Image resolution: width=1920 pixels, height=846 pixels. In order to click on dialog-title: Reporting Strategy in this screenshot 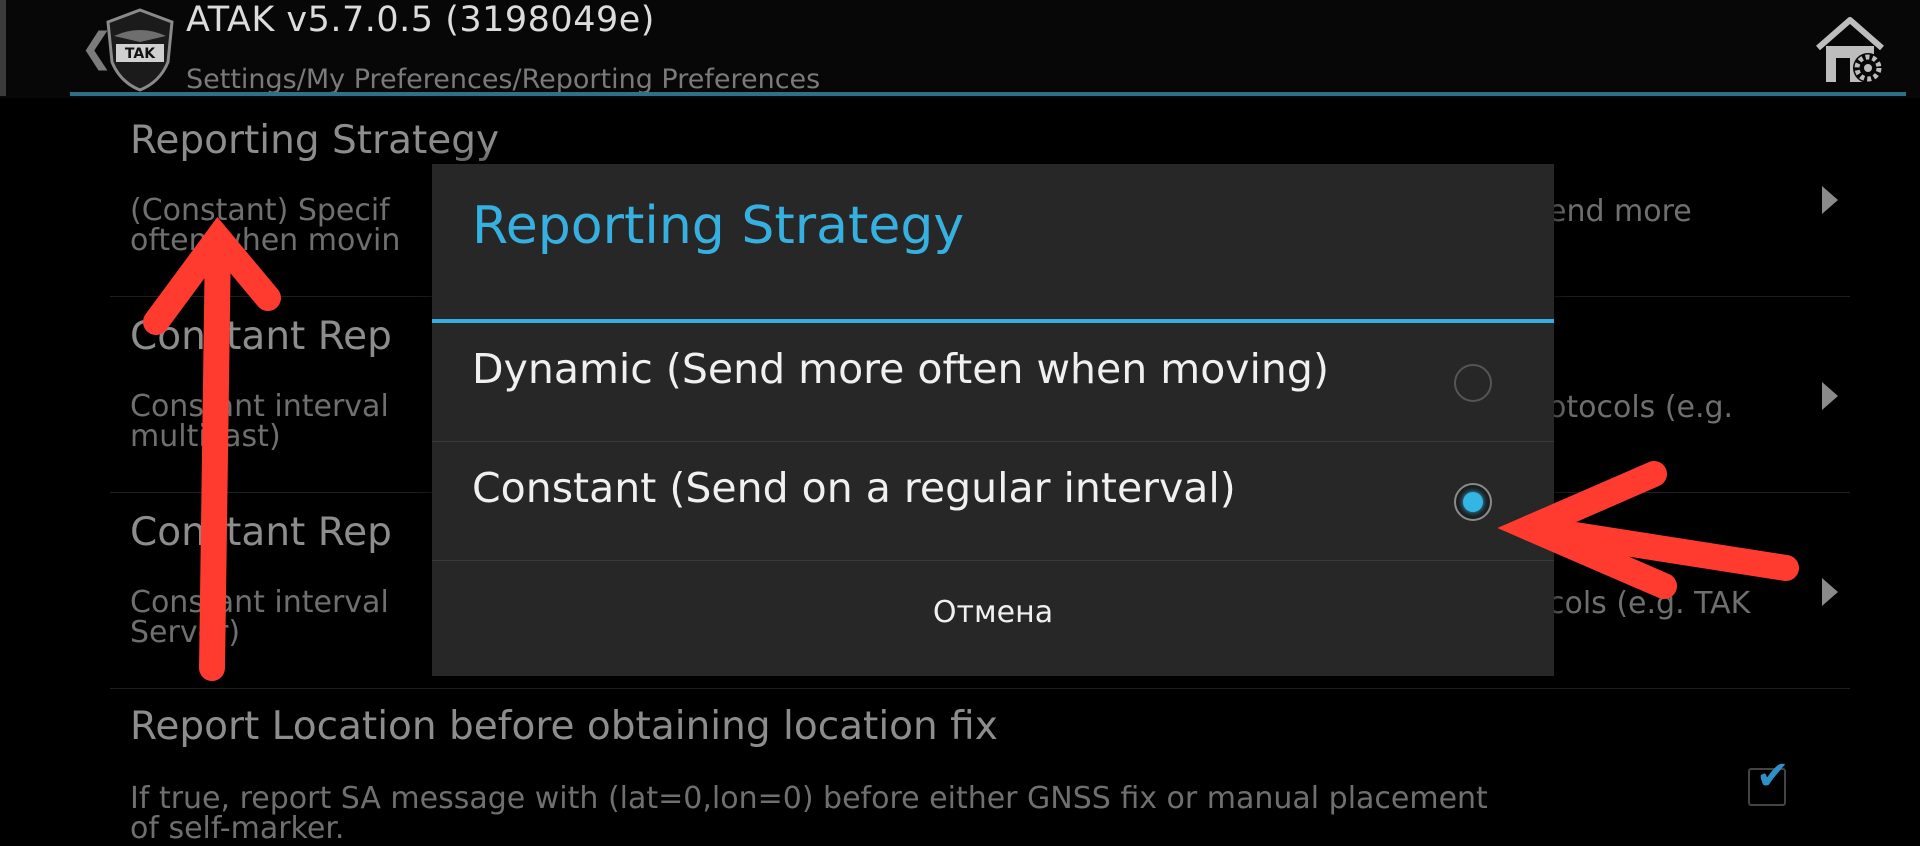, I will do `click(718, 226)`.